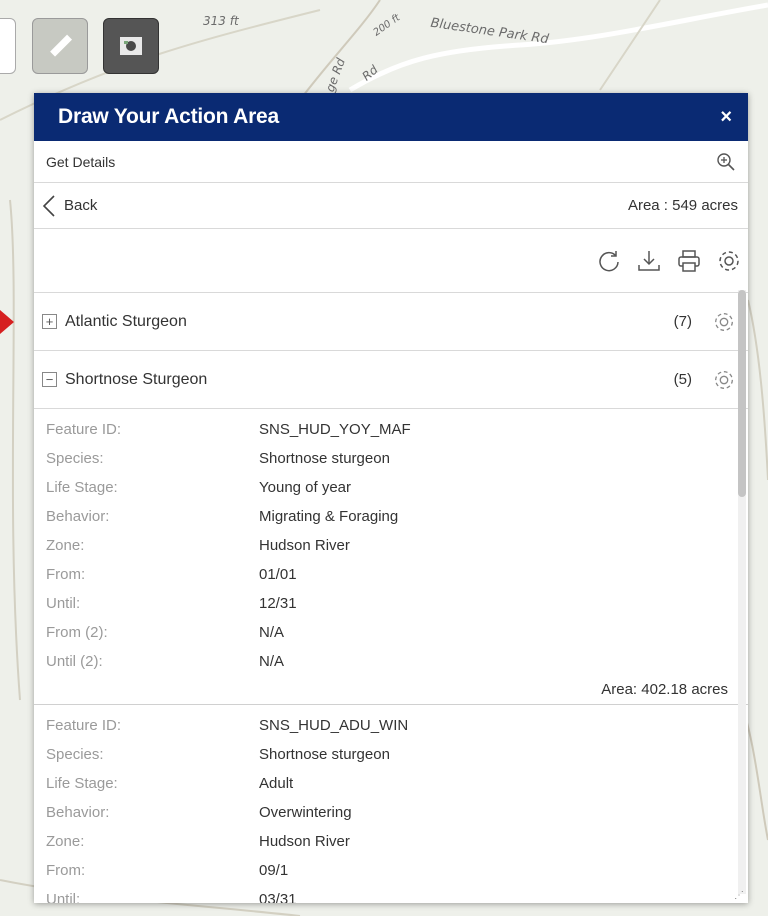  Describe the element at coordinates (397, 574) in the screenshot. I see `field-from: From: 01/01` at that location.